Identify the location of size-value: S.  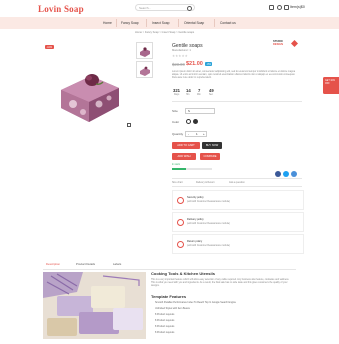
(189, 111).